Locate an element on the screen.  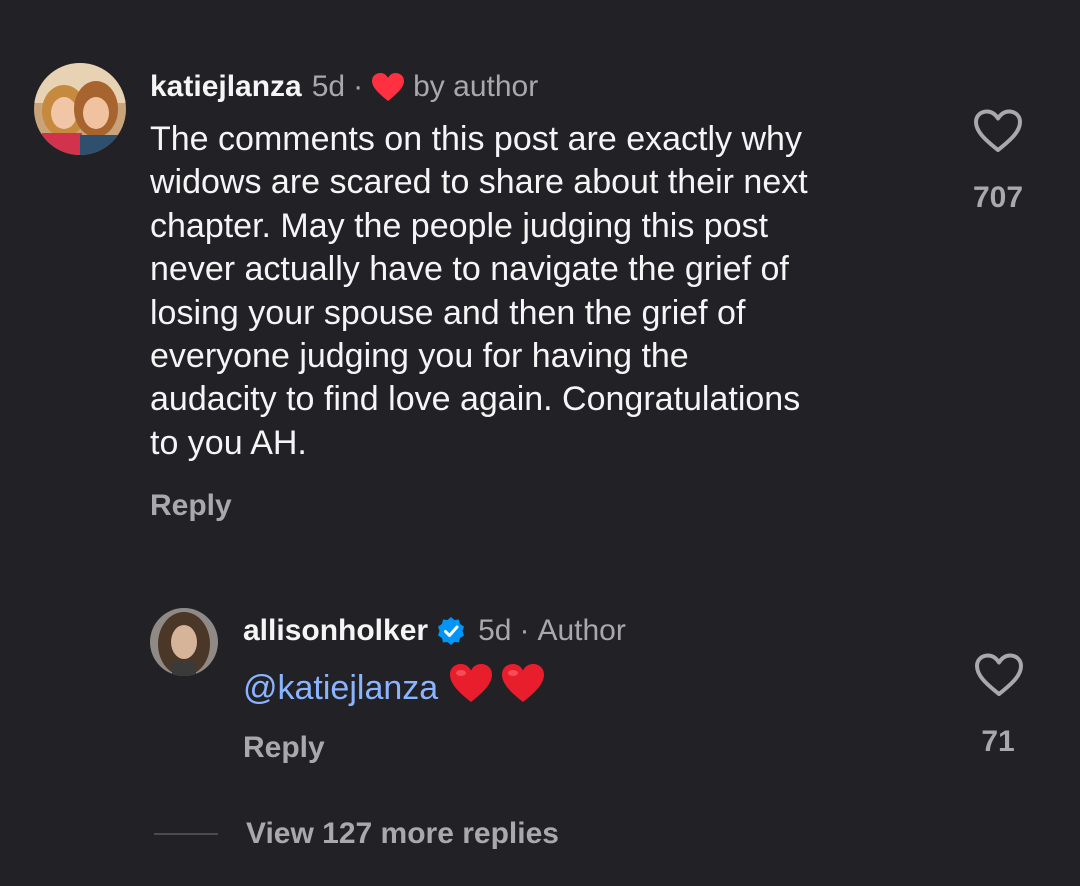
comment-line: everyone judging you for having the is located at coordinates (419, 356).